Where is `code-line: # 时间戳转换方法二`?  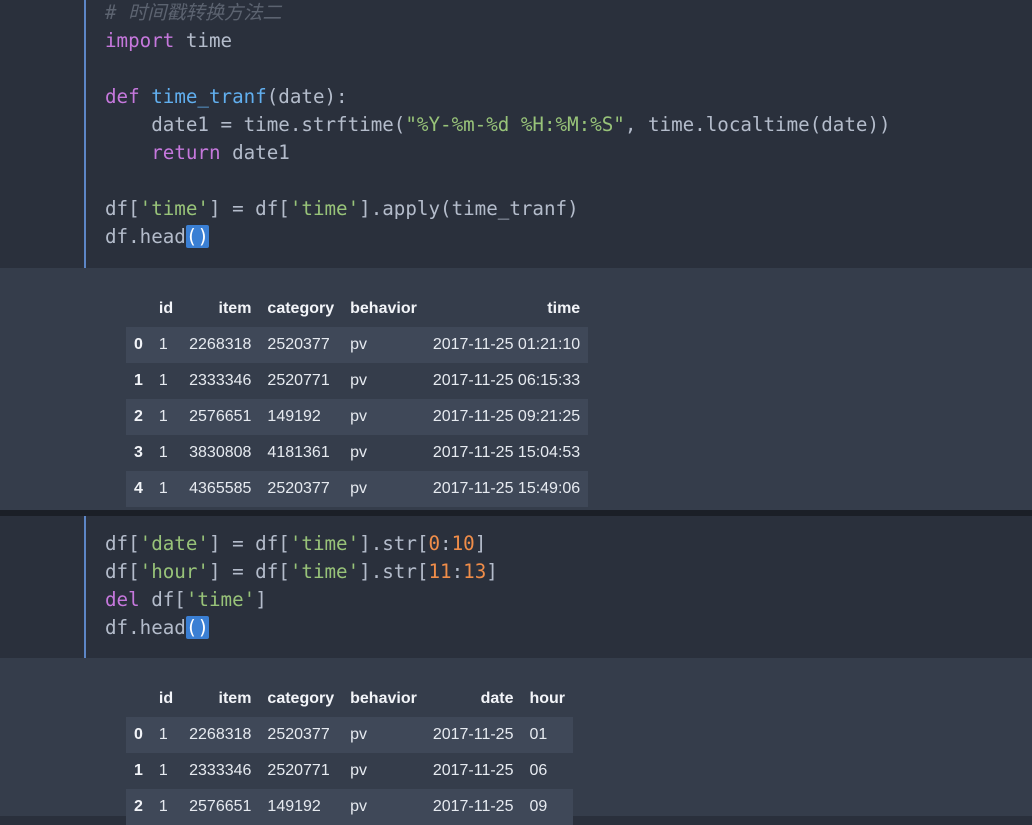
code-line: # 时间戳转换方法二 is located at coordinates (498, 13).